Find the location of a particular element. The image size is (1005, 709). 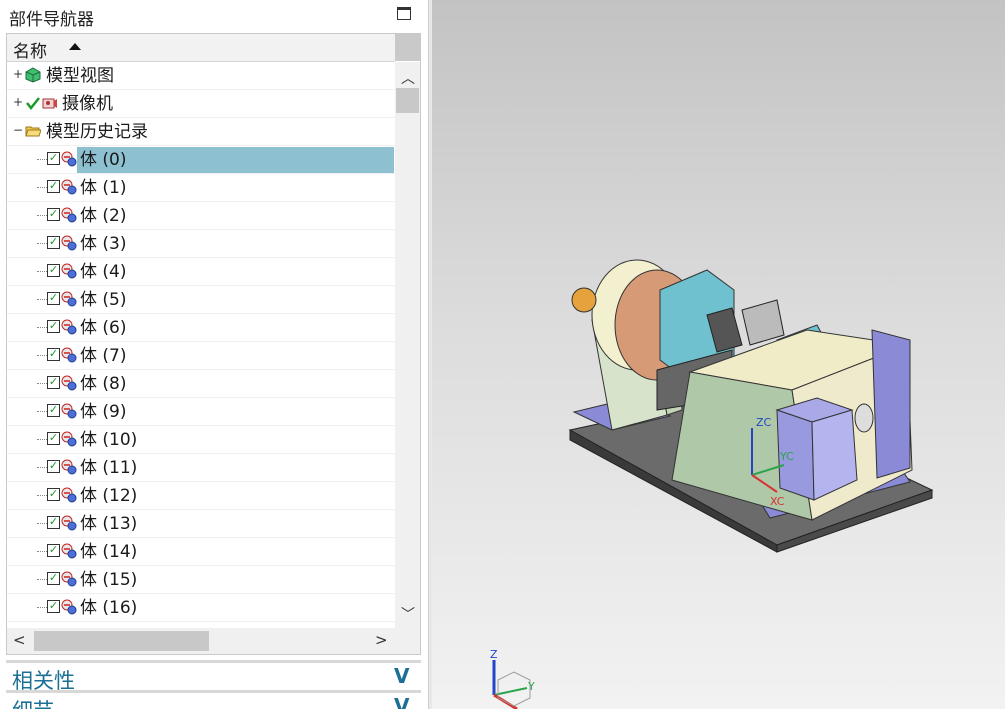

xc-label: XC is located at coordinates (777, 501).